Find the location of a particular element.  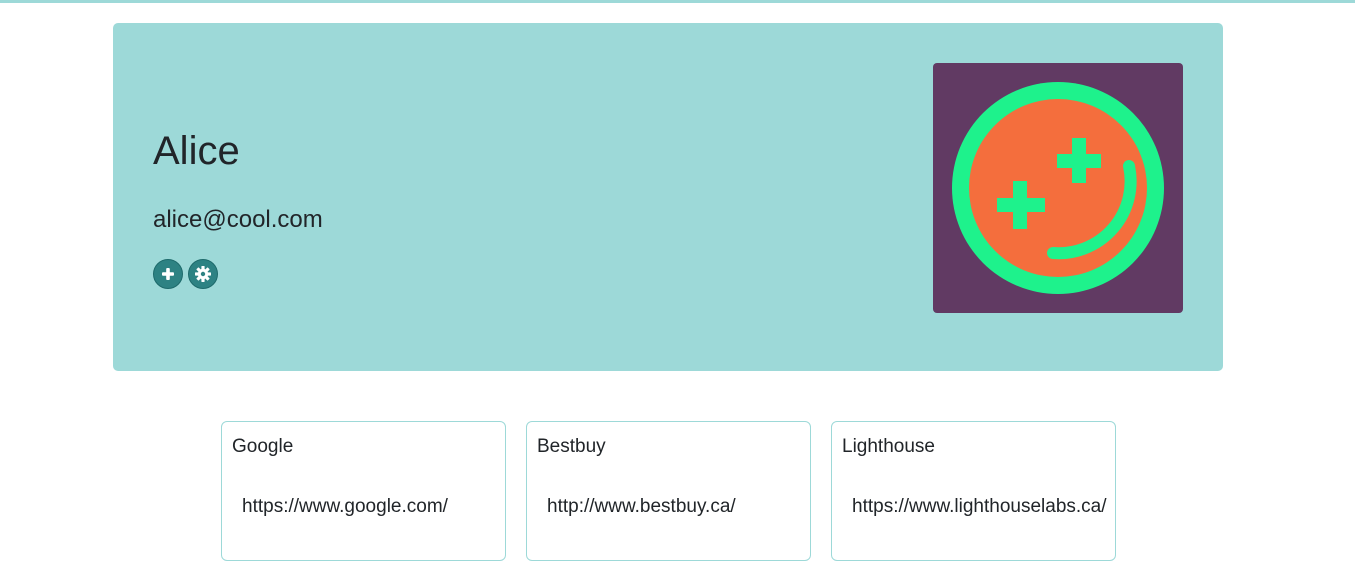

plus-circle-icon is located at coordinates (168, 274).